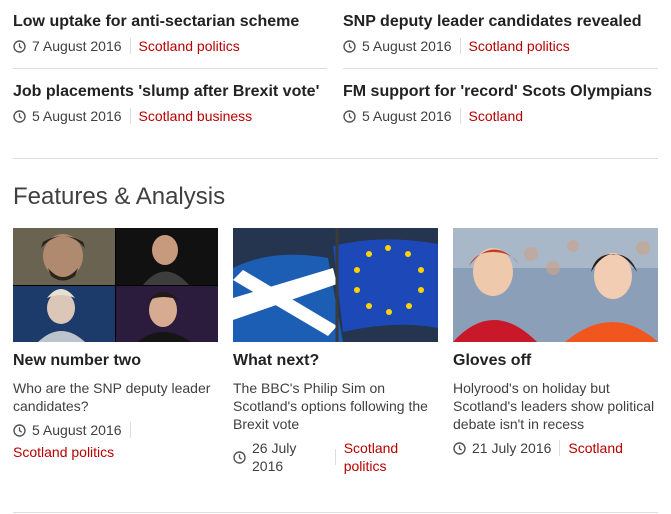 This screenshot has height=514, width=671. I want to click on story-meta: 5 August 2016 Scotland, so click(500, 116).